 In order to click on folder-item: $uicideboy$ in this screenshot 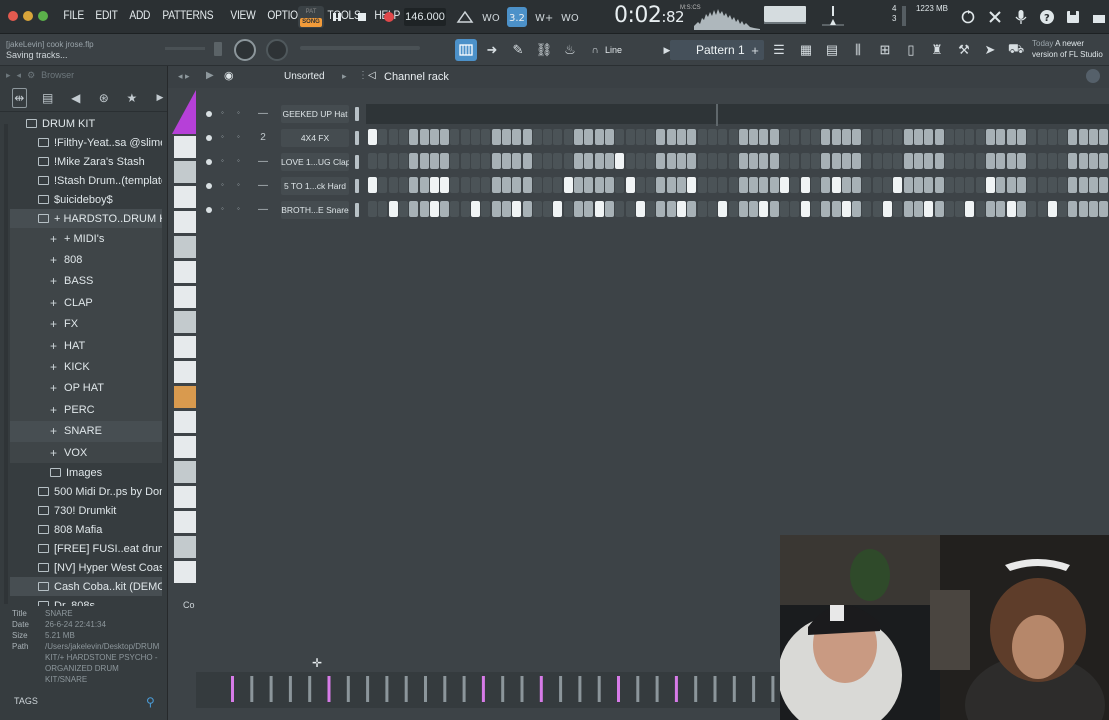, I will do `click(86, 199)`.